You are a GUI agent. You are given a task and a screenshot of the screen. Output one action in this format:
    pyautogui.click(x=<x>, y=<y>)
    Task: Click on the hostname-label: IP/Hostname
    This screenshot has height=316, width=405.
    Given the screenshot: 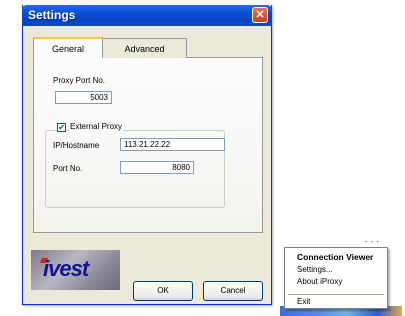 What is the action you would take?
    pyautogui.click(x=76, y=145)
    